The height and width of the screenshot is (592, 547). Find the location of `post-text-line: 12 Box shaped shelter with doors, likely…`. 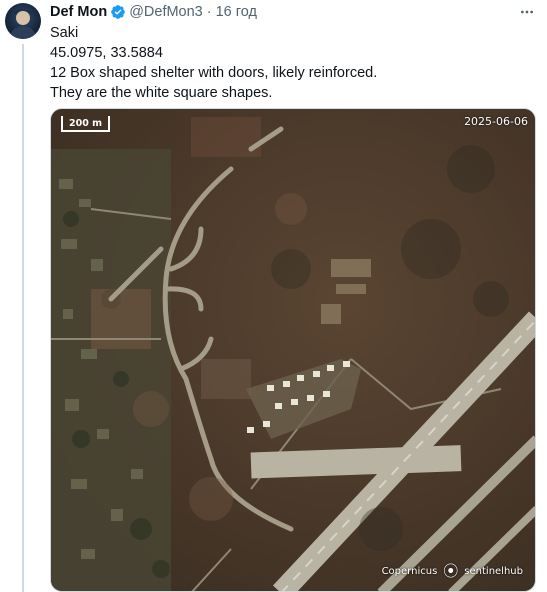

post-text-line: 12 Box shaped shelter with doors, likely… is located at coordinates (214, 73).